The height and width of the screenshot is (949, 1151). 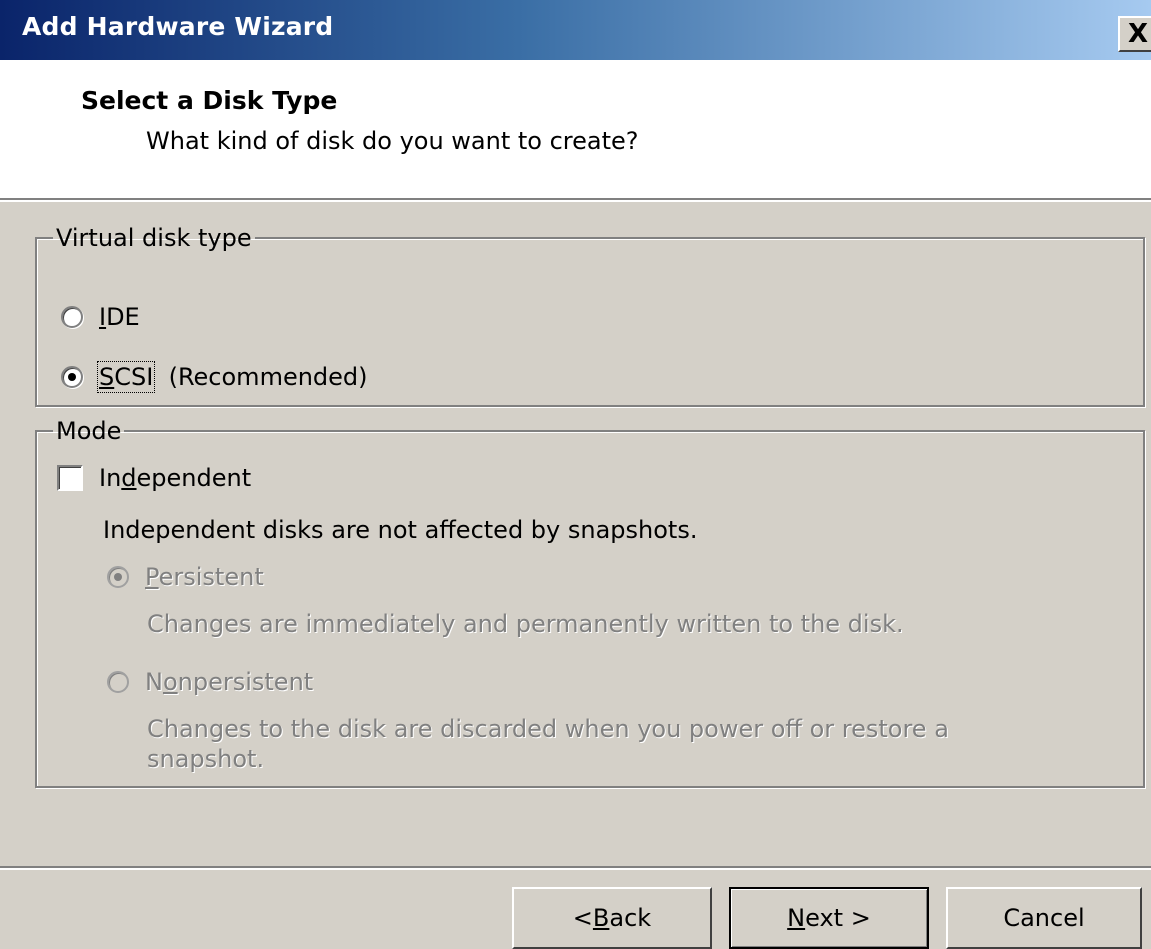 I want to click on ide-option: IDE, so click(x=100, y=317).